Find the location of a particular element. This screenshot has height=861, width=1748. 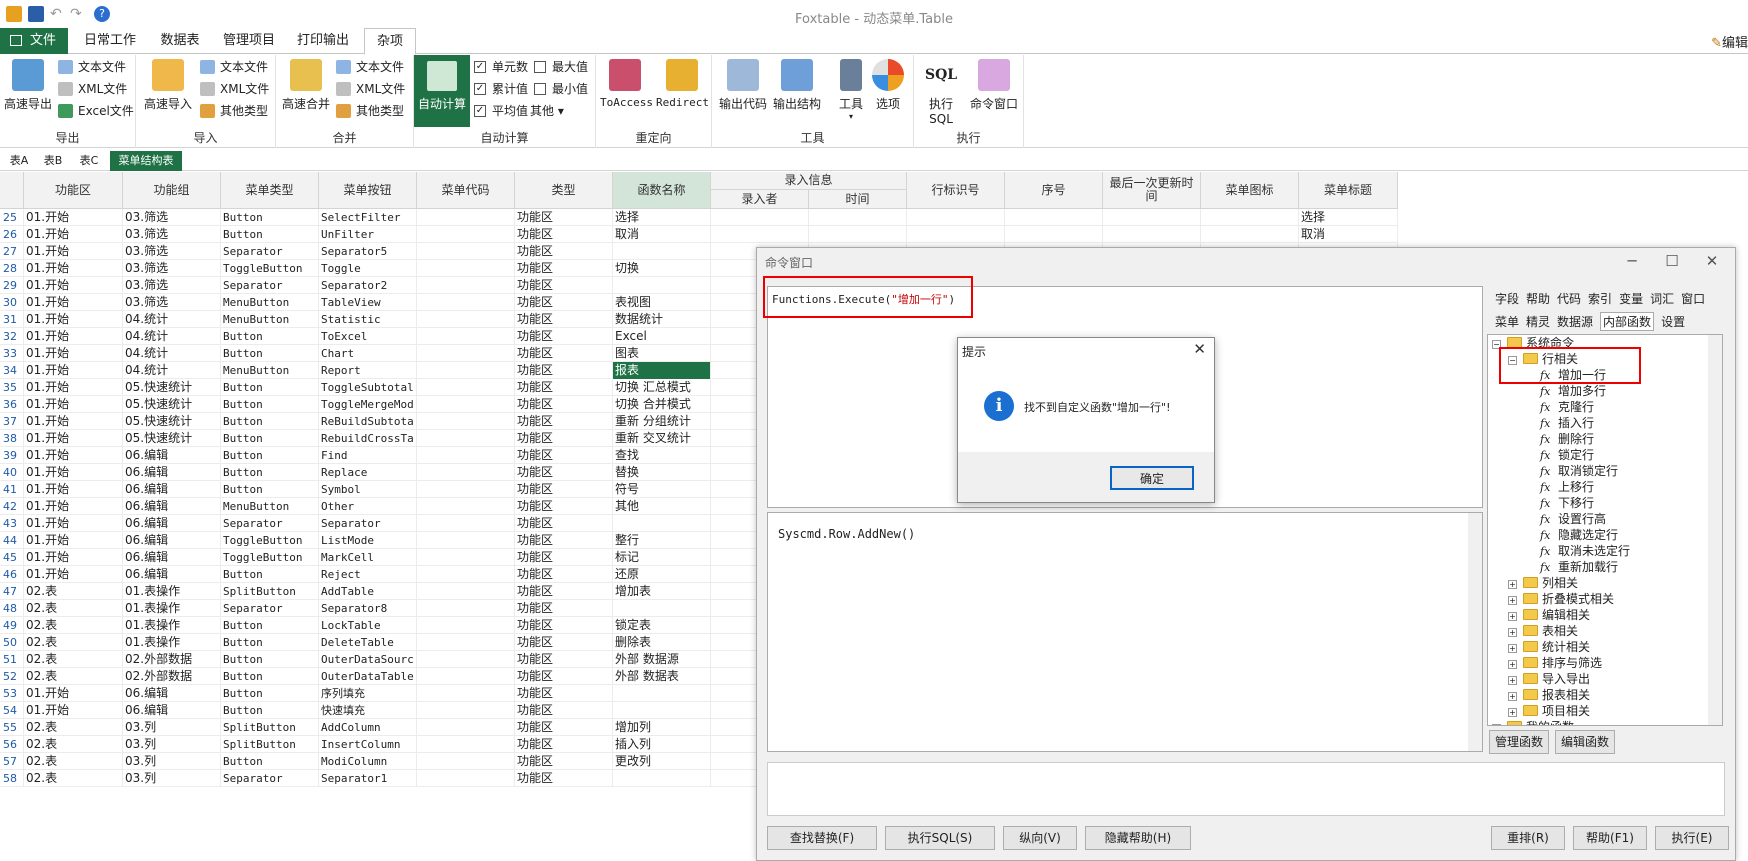

row-number: 31 is located at coordinates (12, 319).